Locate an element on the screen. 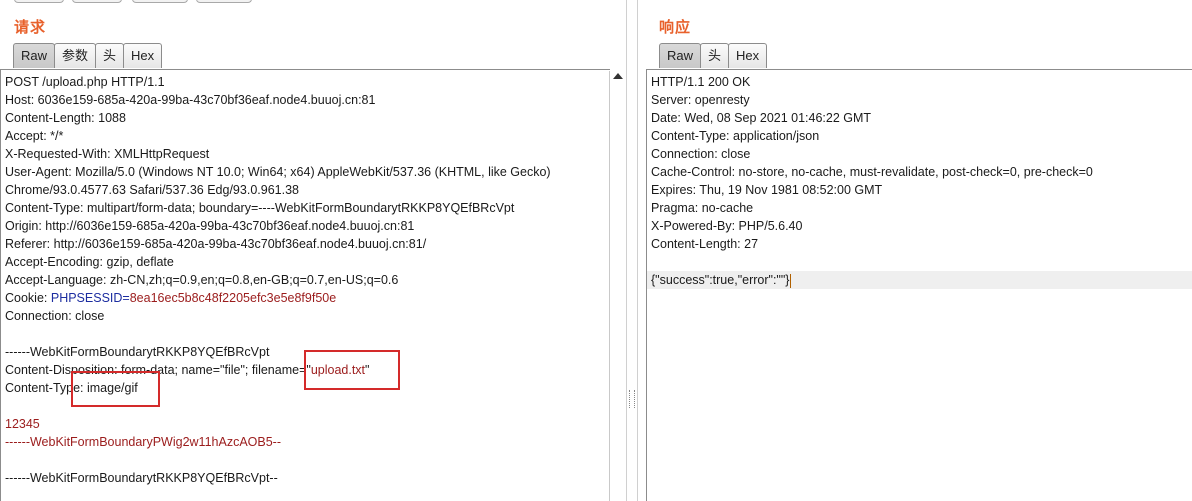 The height and width of the screenshot is (501, 1192). response-line: Connection: close is located at coordinates (701, 154).